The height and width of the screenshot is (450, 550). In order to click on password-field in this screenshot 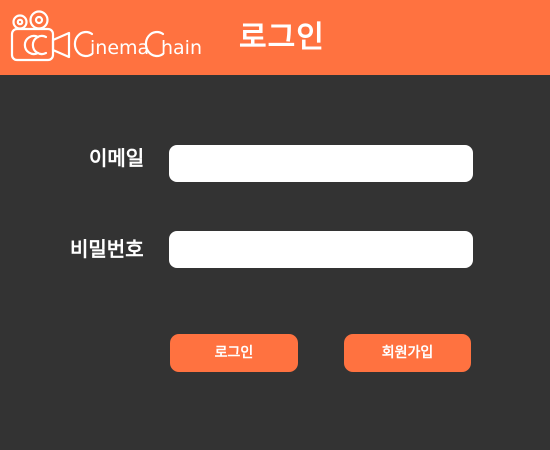, I will do `click(321, 249)`.